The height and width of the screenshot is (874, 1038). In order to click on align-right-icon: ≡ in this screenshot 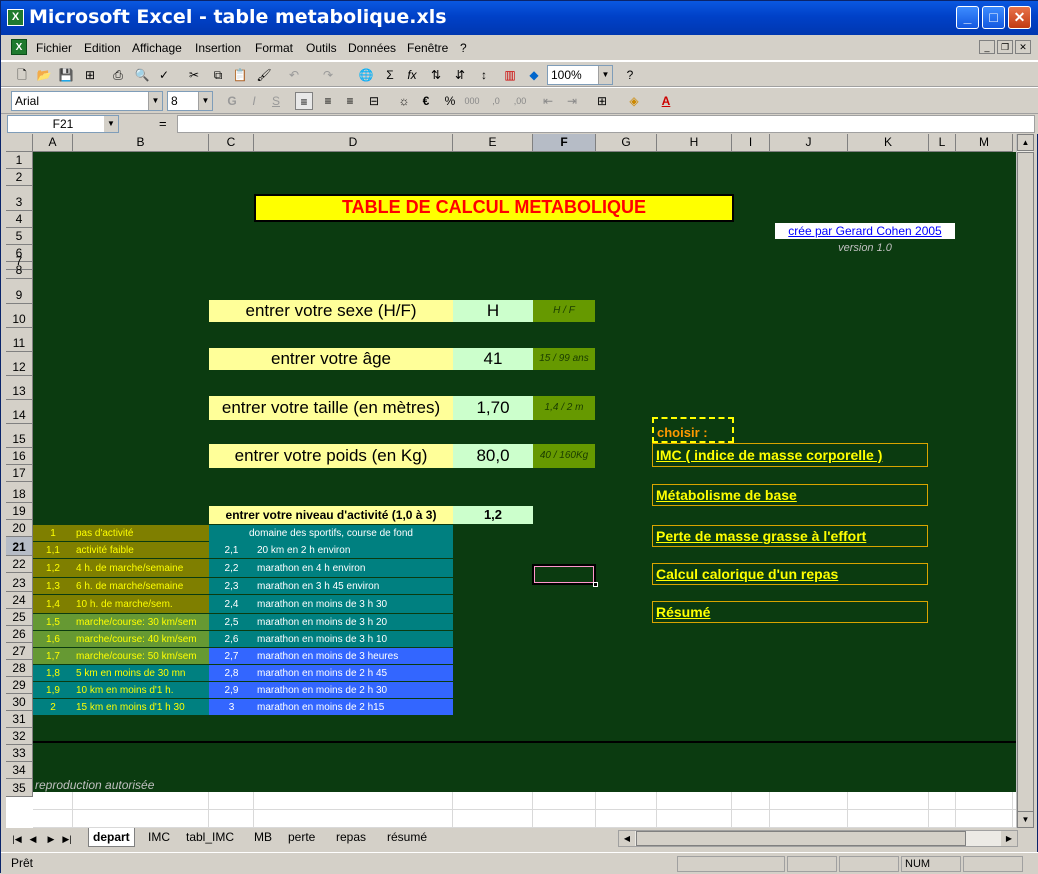, I will do `click(350, 101)`.